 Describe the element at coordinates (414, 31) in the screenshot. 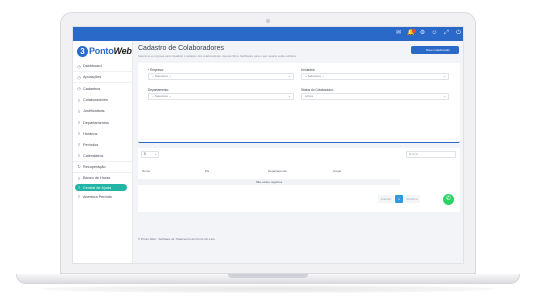

I see `notification-badge` at that location.